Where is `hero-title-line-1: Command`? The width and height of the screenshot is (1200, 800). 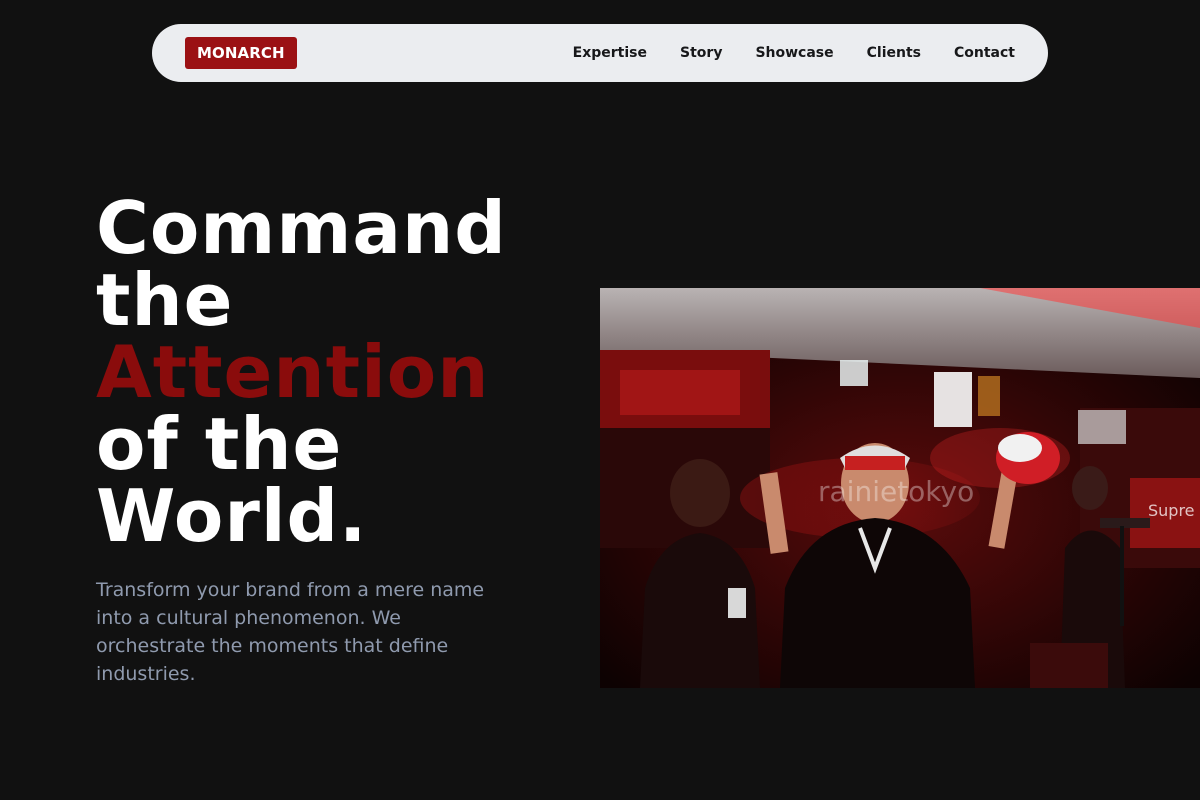
hero-title-line-1: Command is located at coordinates (301, 228).